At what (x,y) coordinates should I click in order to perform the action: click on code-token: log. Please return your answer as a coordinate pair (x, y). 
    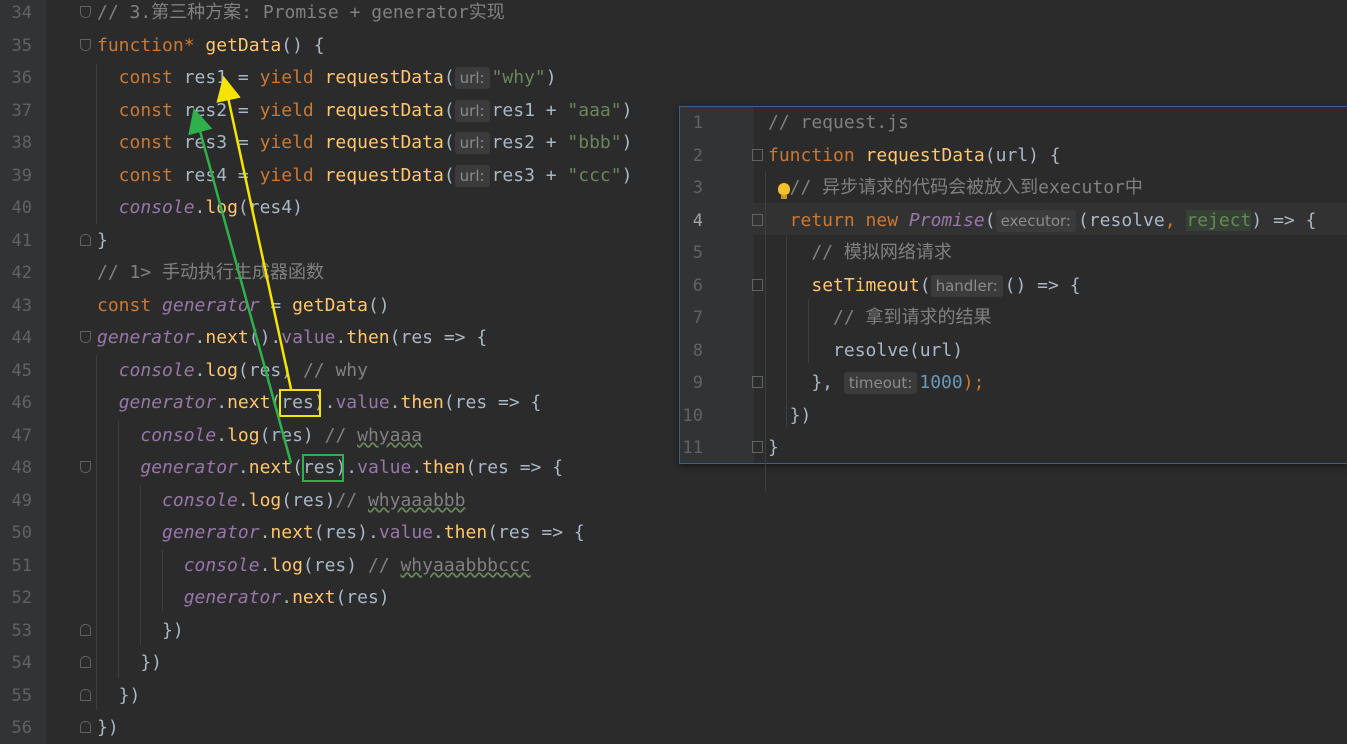
    Looking at the image, I should click on (221, 207).